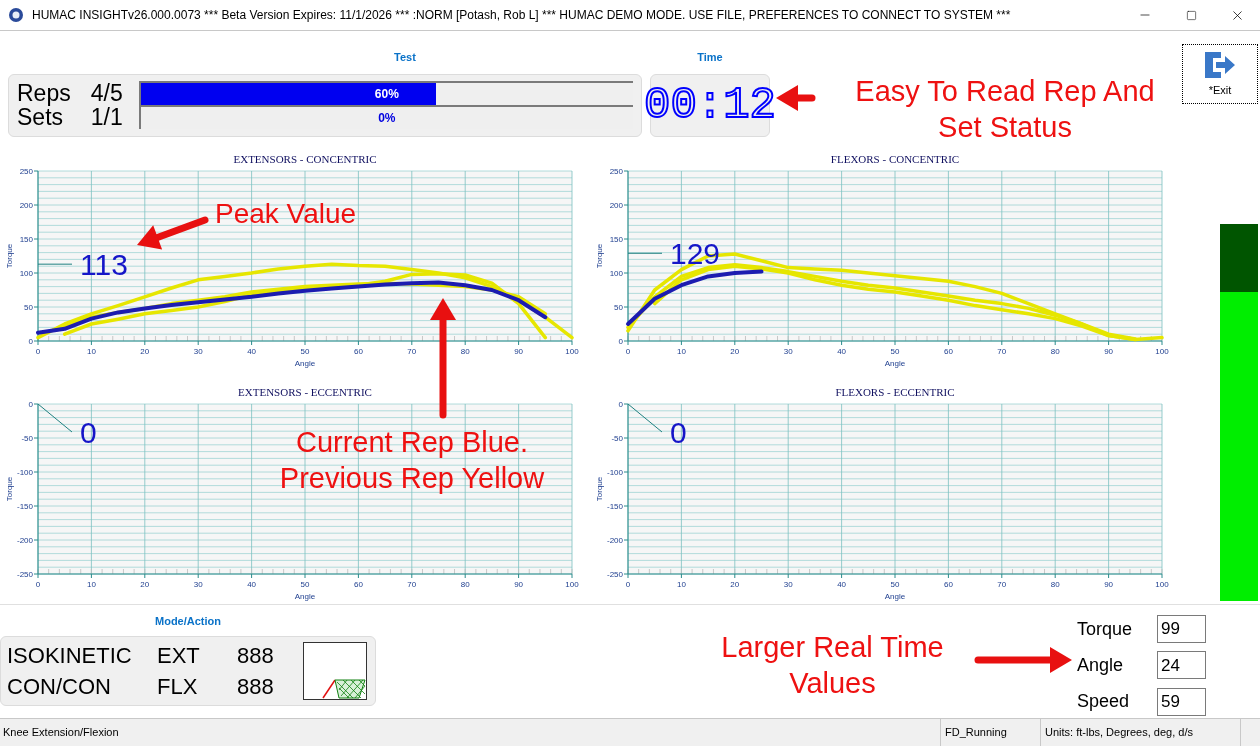 This screenshot has width=1260, height=746. Describe the element at coordinates (104, 265) in the screenshot. I see `peak-value: 113` at that location.